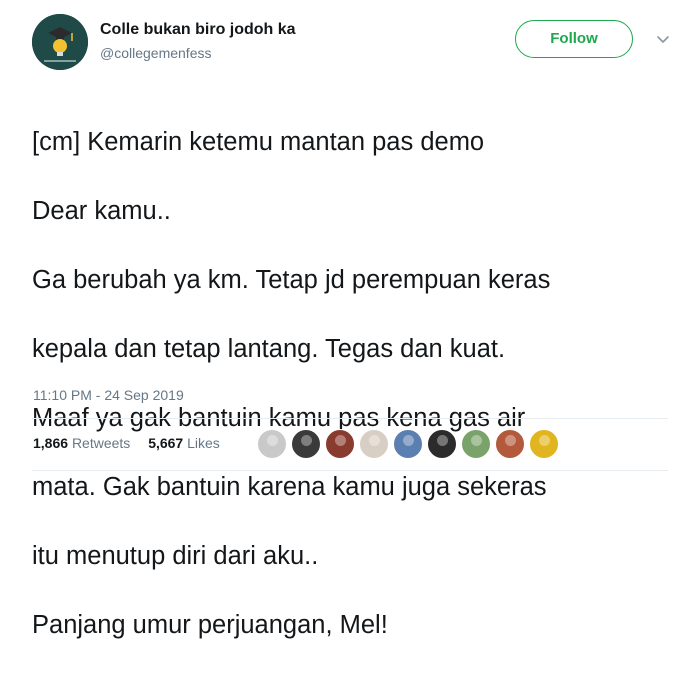 The image size is (700, 677). What do you see at coordinates (101, 210) in the screenshot?
I see `tweet-line: Dear kamu..` at bounding box center [101, 210].